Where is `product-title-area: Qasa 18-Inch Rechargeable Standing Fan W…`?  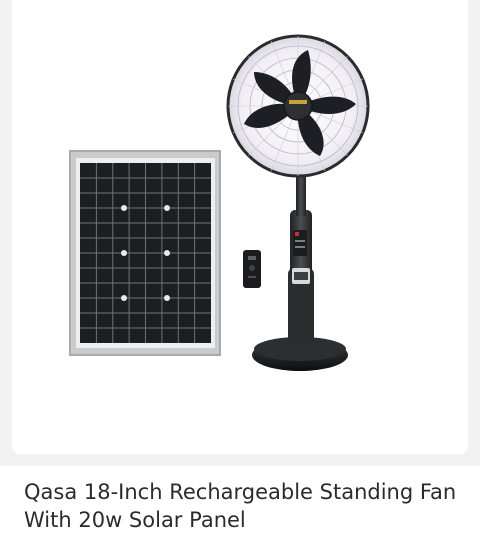 product-title-area: Qasa 18-Inch Rechargeable Standing Fan W… is located at coordinates (240, 506).